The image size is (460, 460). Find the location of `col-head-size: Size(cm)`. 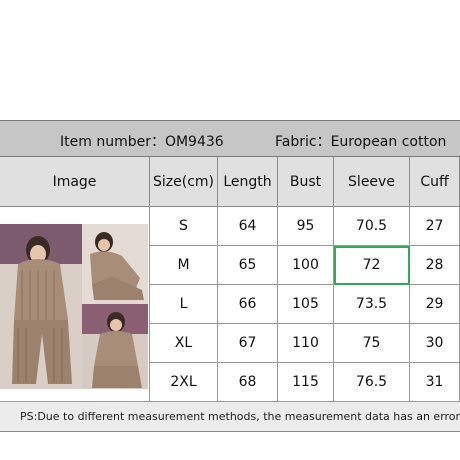

col-head-size: Size(cm) is located at coordinates (184, 182).